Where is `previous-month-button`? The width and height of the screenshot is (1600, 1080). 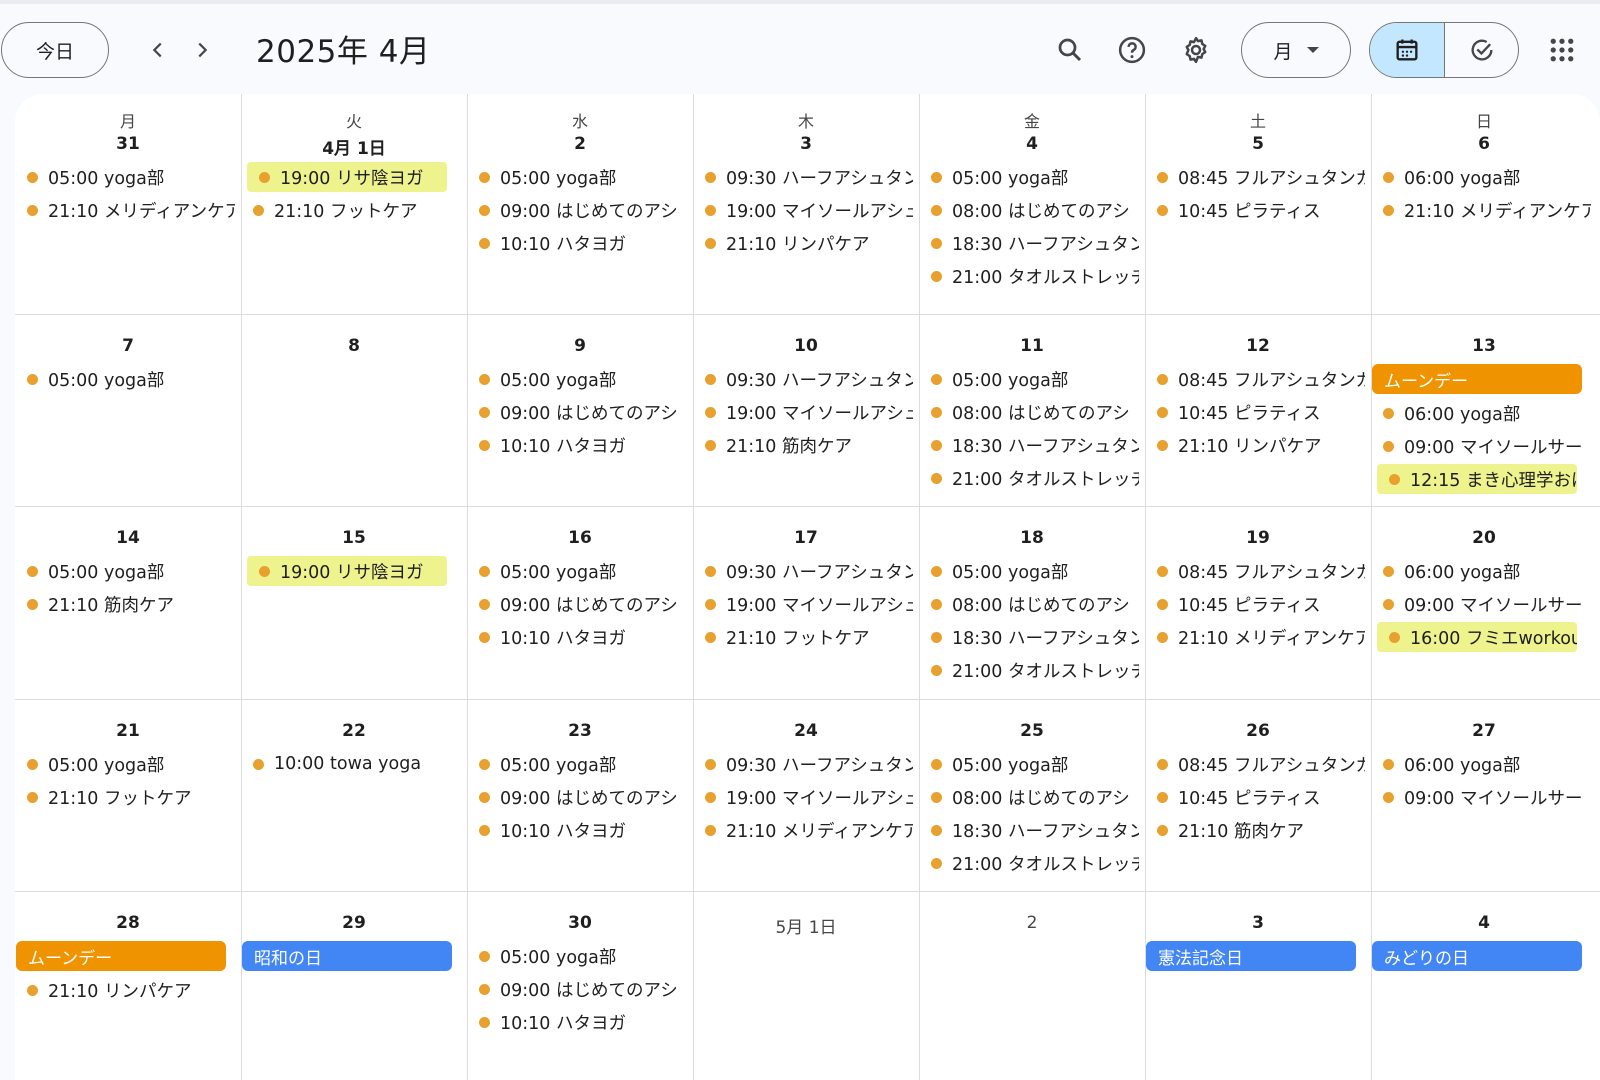
previous-month-button is located at coordinates (158, 50).